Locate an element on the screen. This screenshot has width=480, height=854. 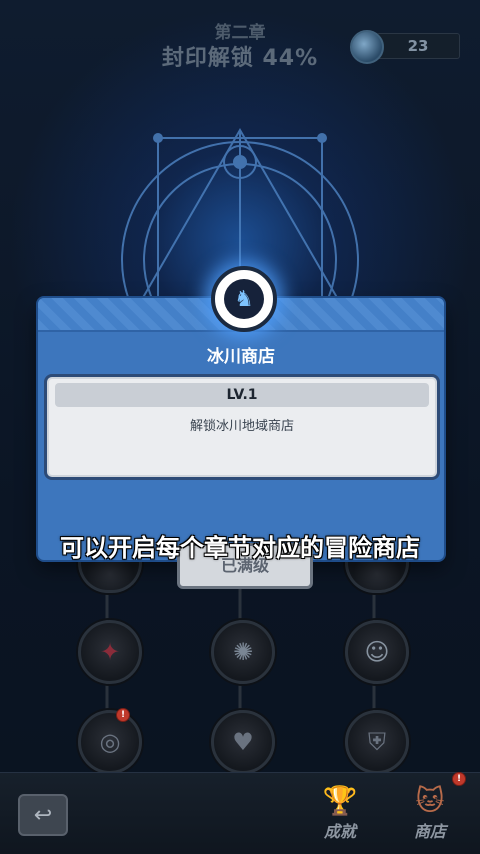
bat-node: ✦ is located at coordinates (110, 652).